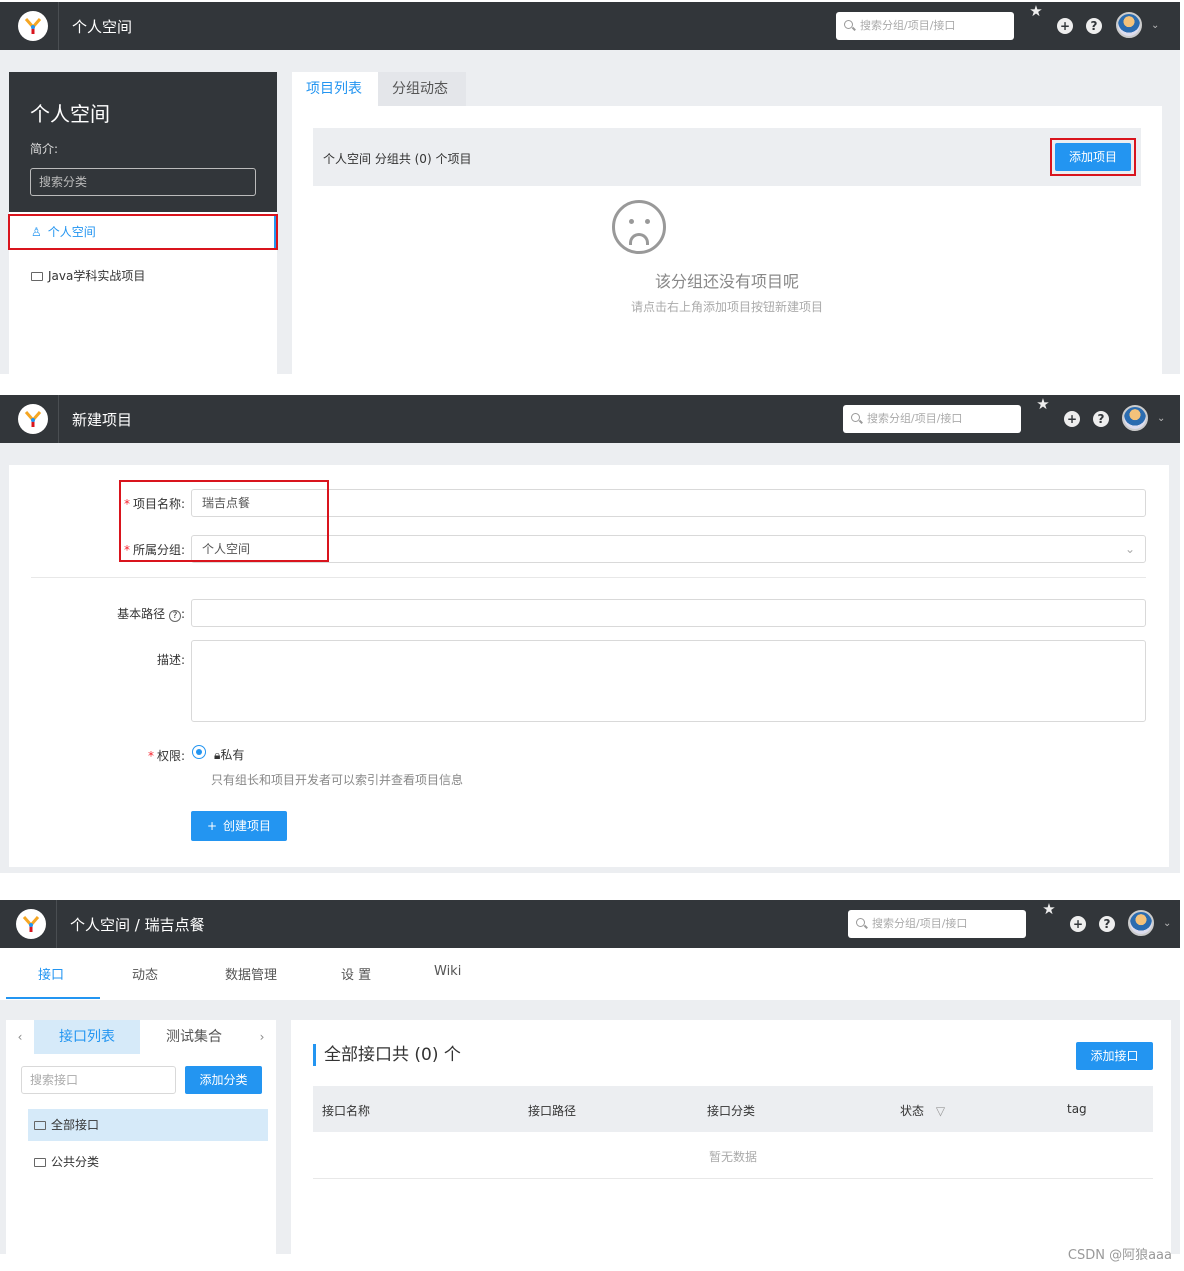 This screenshot has height=1271, width=1184. I want to click on table-header: 接口名称 接口路径 接口分类 状态 ▽ tag, so click(733, 1109).